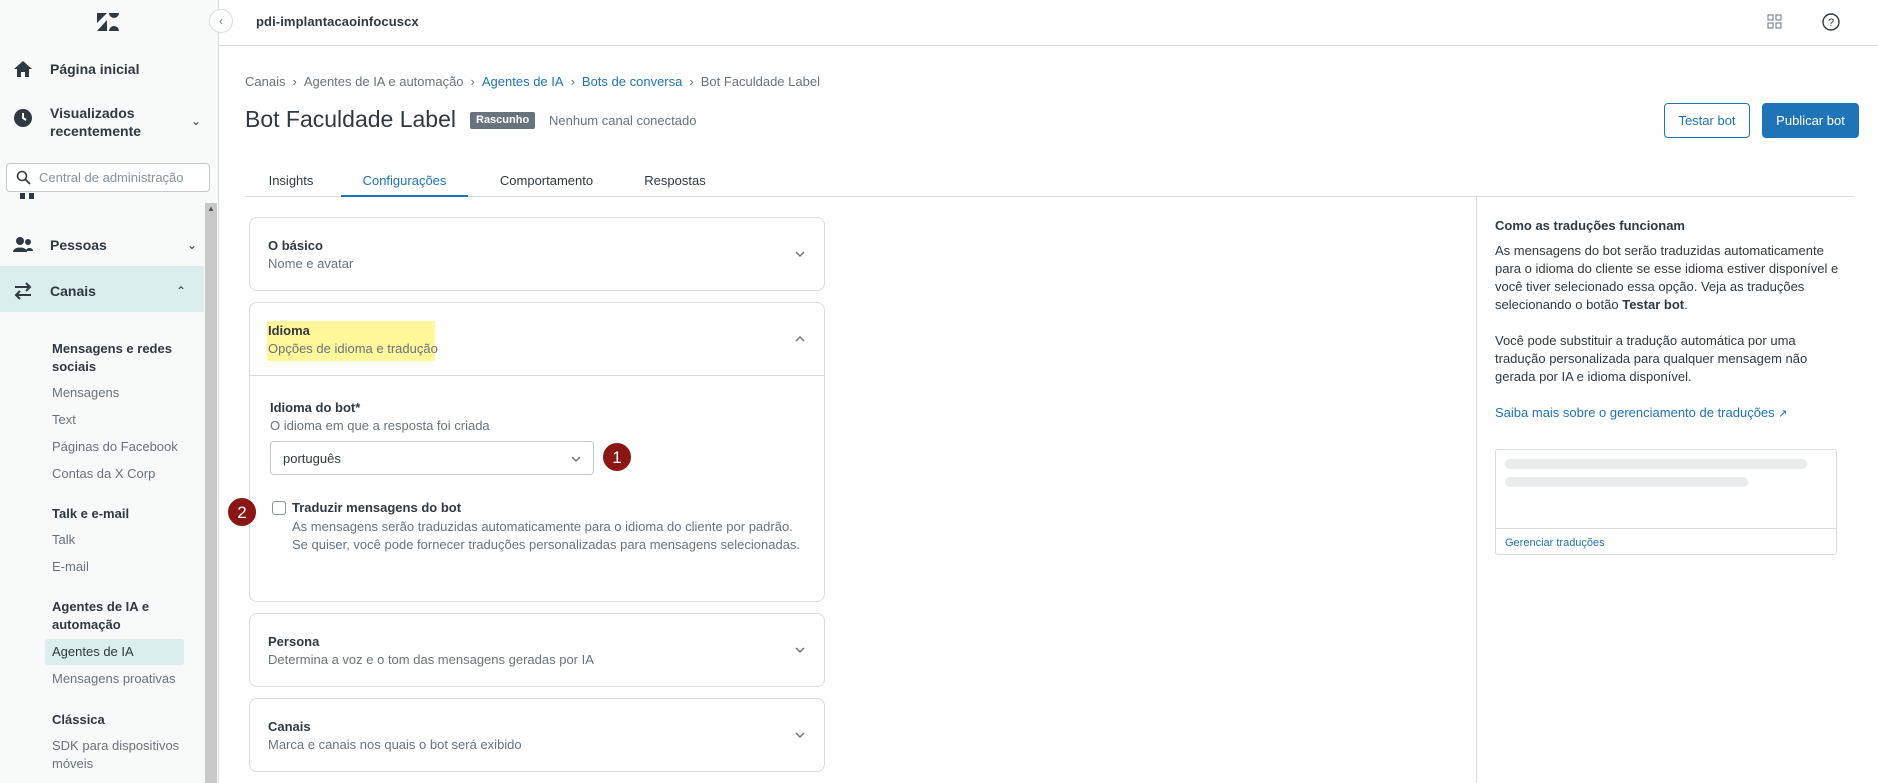 This screenshot has width=1878, height=783. I want to click on nav-channels: Canais ⌃, so click(102, 291).